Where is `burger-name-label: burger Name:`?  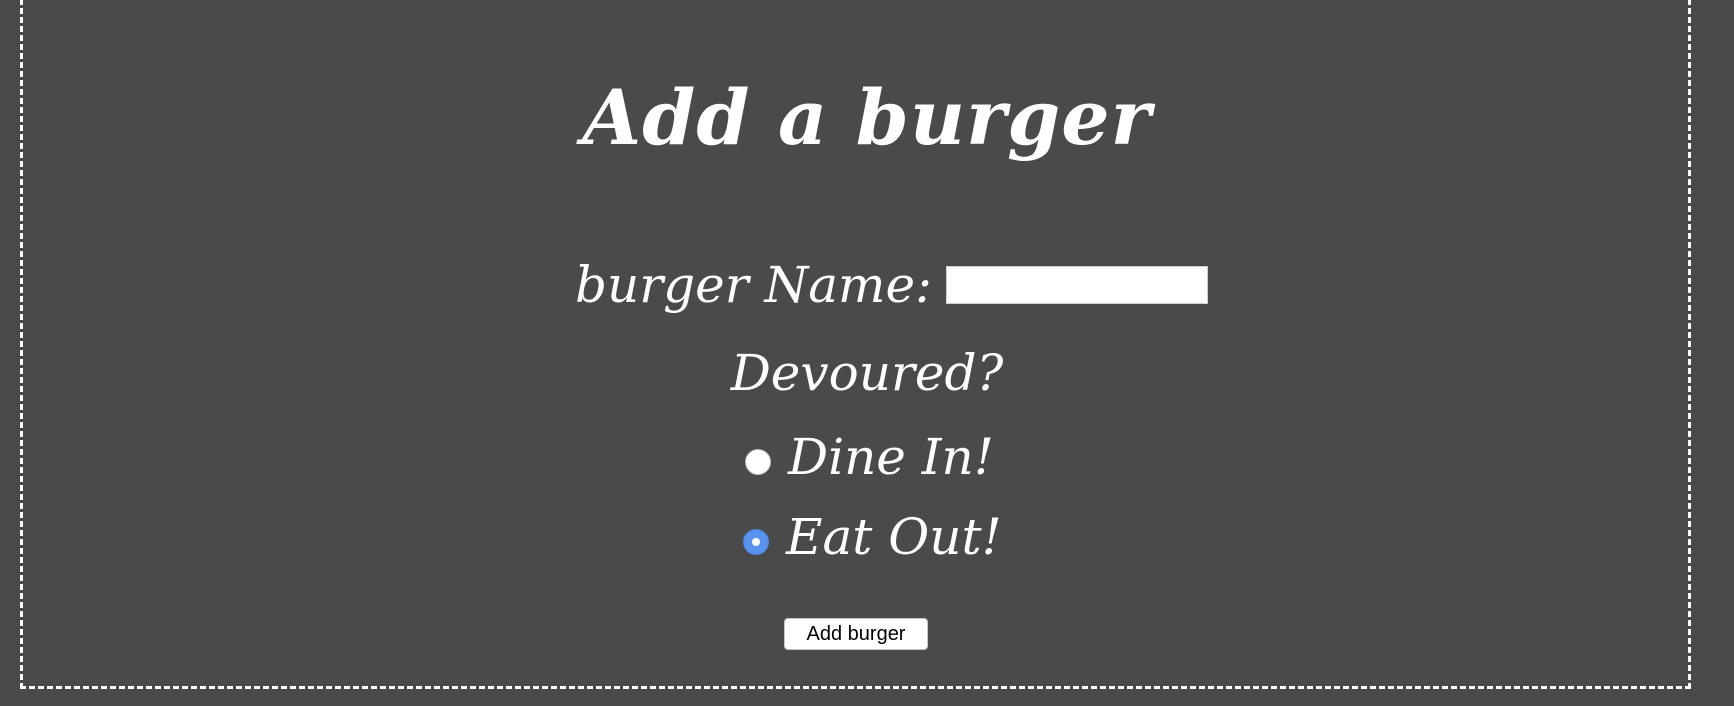 burger-name-label: burger Name: is located at coordinates (753, 285).